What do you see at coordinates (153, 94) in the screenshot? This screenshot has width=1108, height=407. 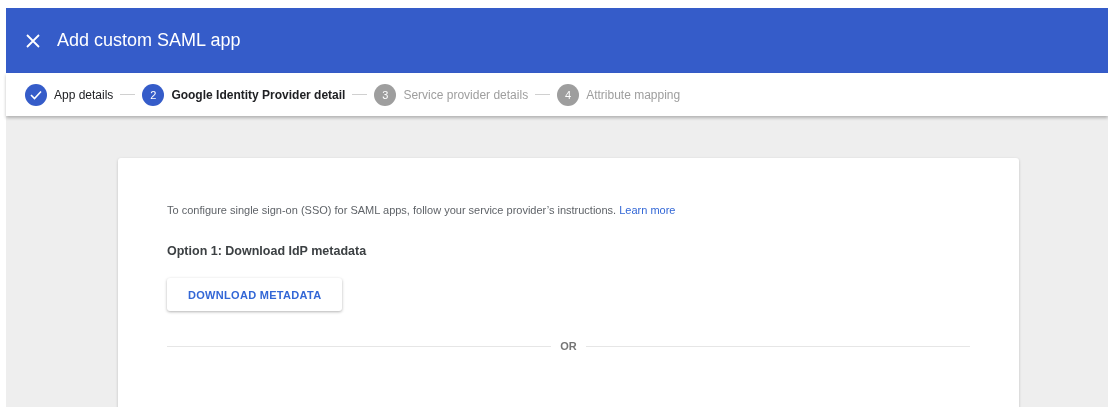 I see `step-number: 2` at bounding box center [153, 94].